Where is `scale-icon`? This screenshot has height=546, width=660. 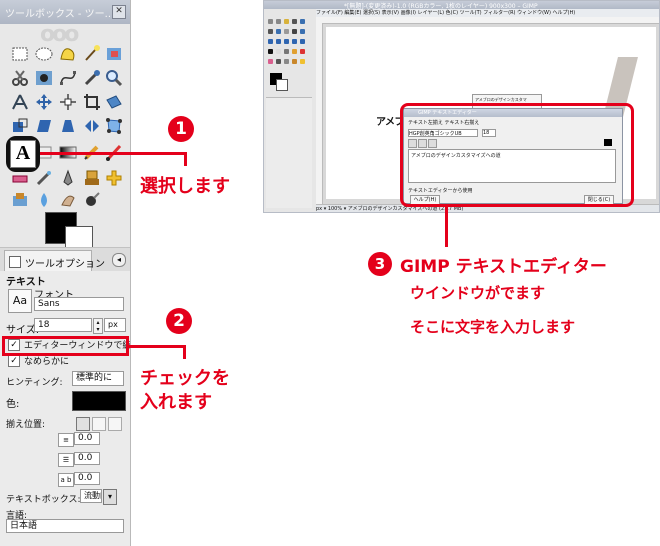 scale-icon is located at coordinates (20, 126).